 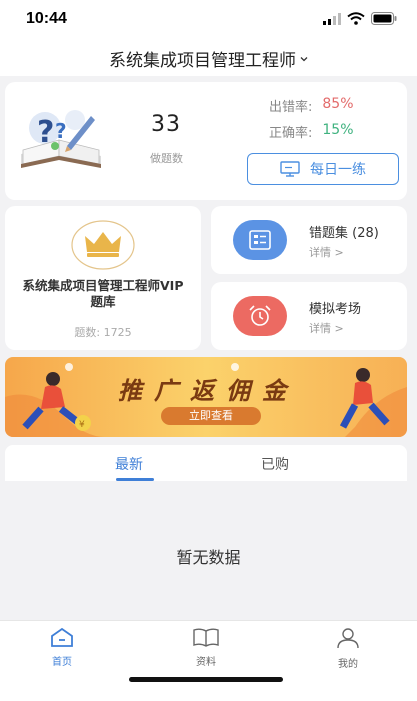 I want to click on nav-material: 资料, so click(x=206, y=647).